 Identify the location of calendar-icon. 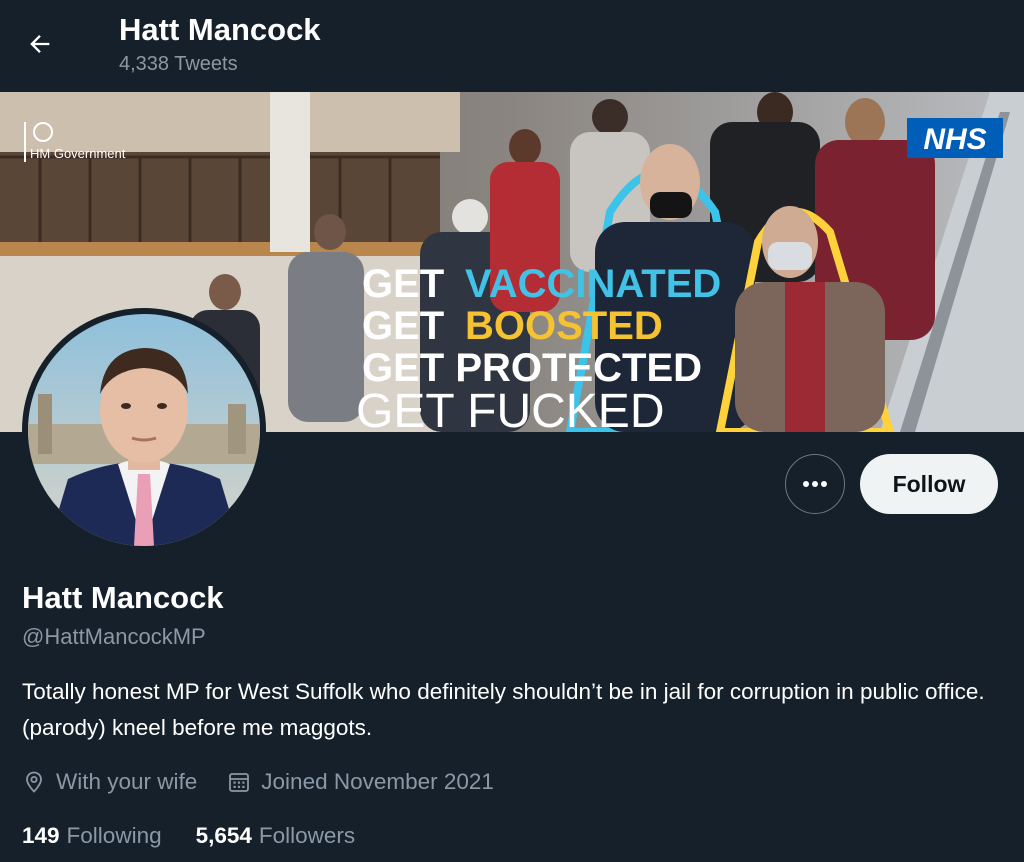
(239, 782).